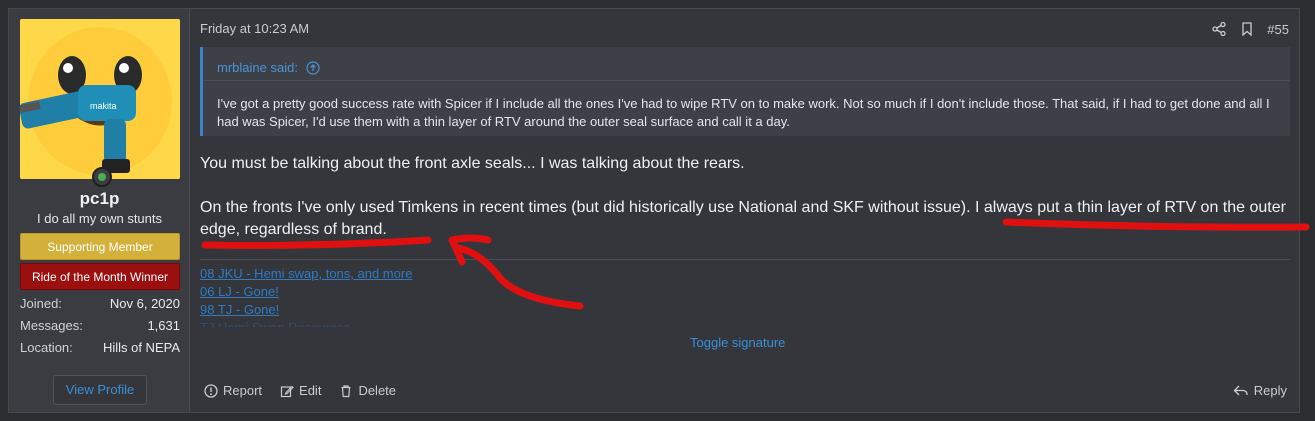  What do you see at coordinates (346, 390) in the screenshot?
I see `trash-icon` at bounding box center [346, 390].